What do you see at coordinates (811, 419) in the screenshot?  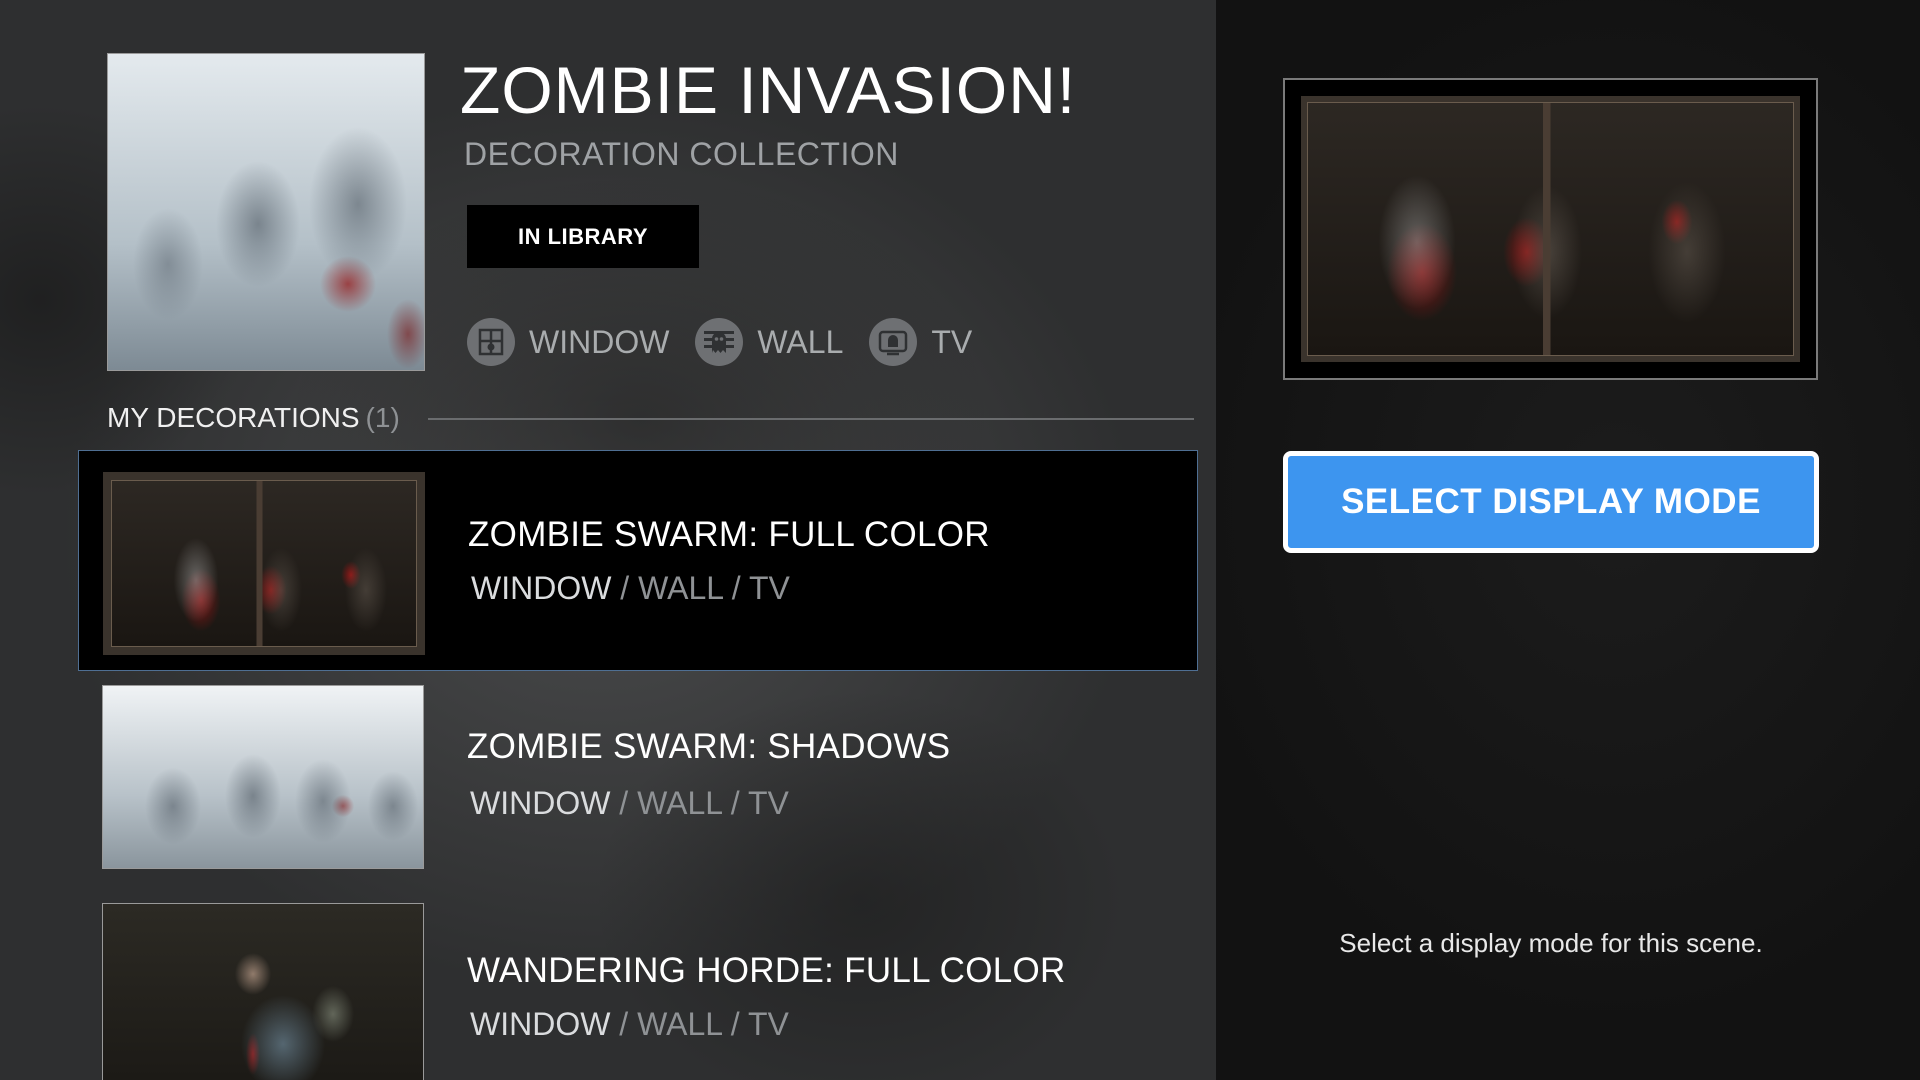 I see `section-divider` at bounding box center [811, 419].